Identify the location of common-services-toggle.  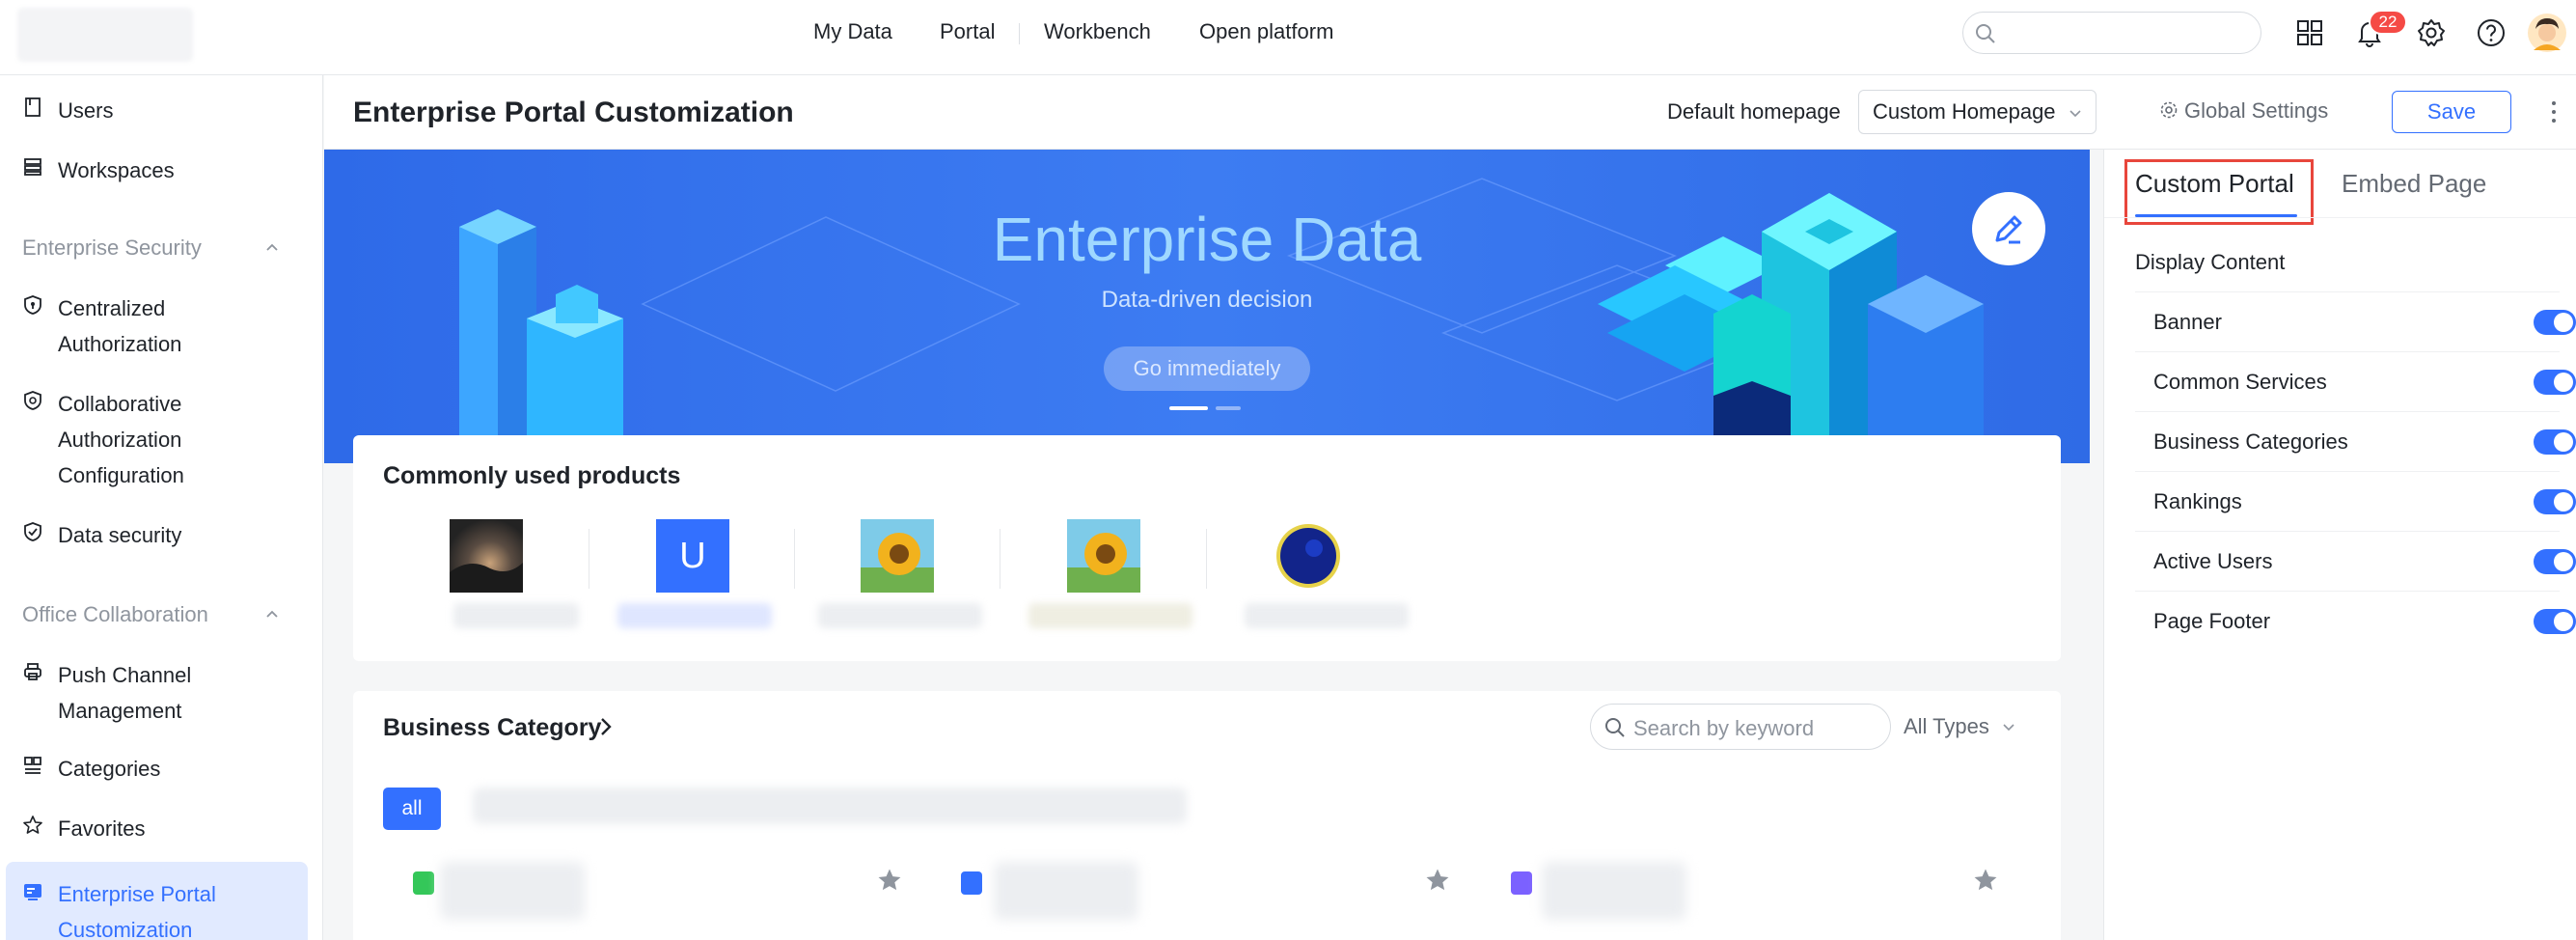
(2555, 383).